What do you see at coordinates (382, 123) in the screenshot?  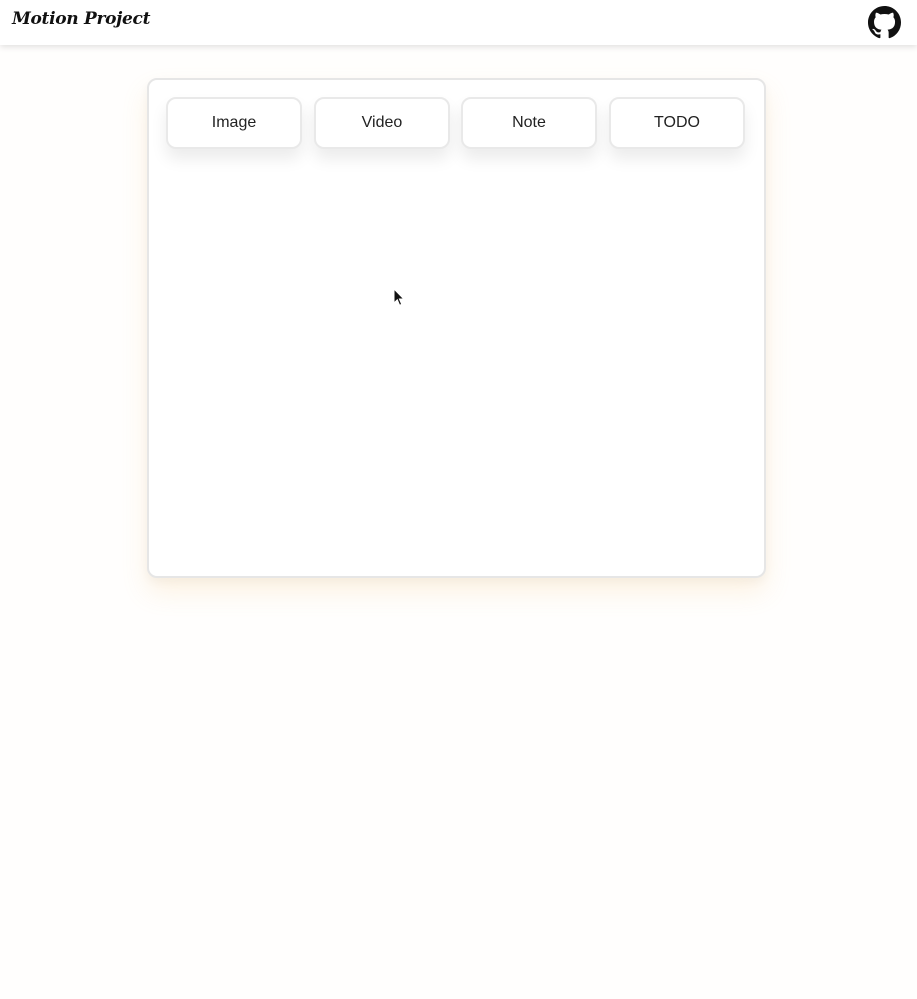 I see `video-button: Video` at bounding box center [382, 123].